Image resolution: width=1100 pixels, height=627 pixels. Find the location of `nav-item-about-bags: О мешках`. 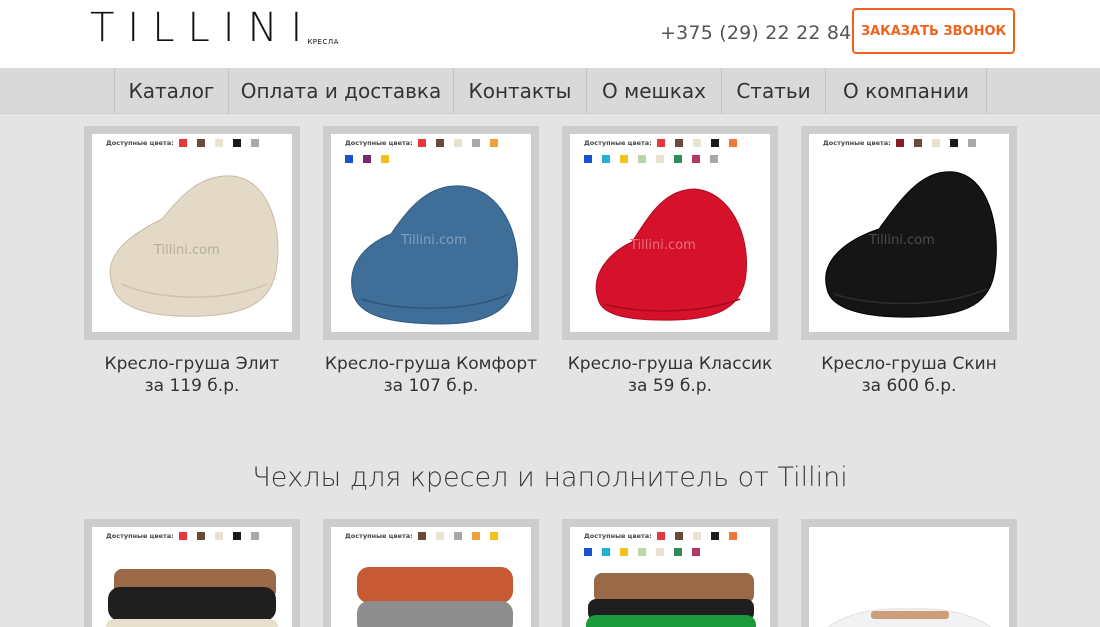

nav-item-about-bags: О мешках is located at coordinates (654, 91).